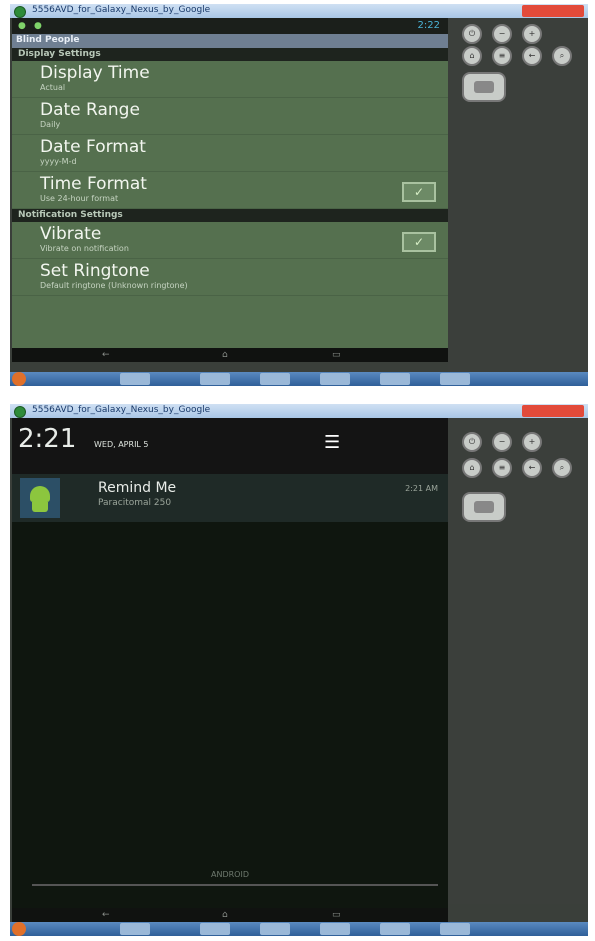 Image resolution: width=595 pixels, height=941 pixels. Describe the element at coordinates (135, 503) in the screenshot. I see `notification-text: Paracitomal 250` at that location.